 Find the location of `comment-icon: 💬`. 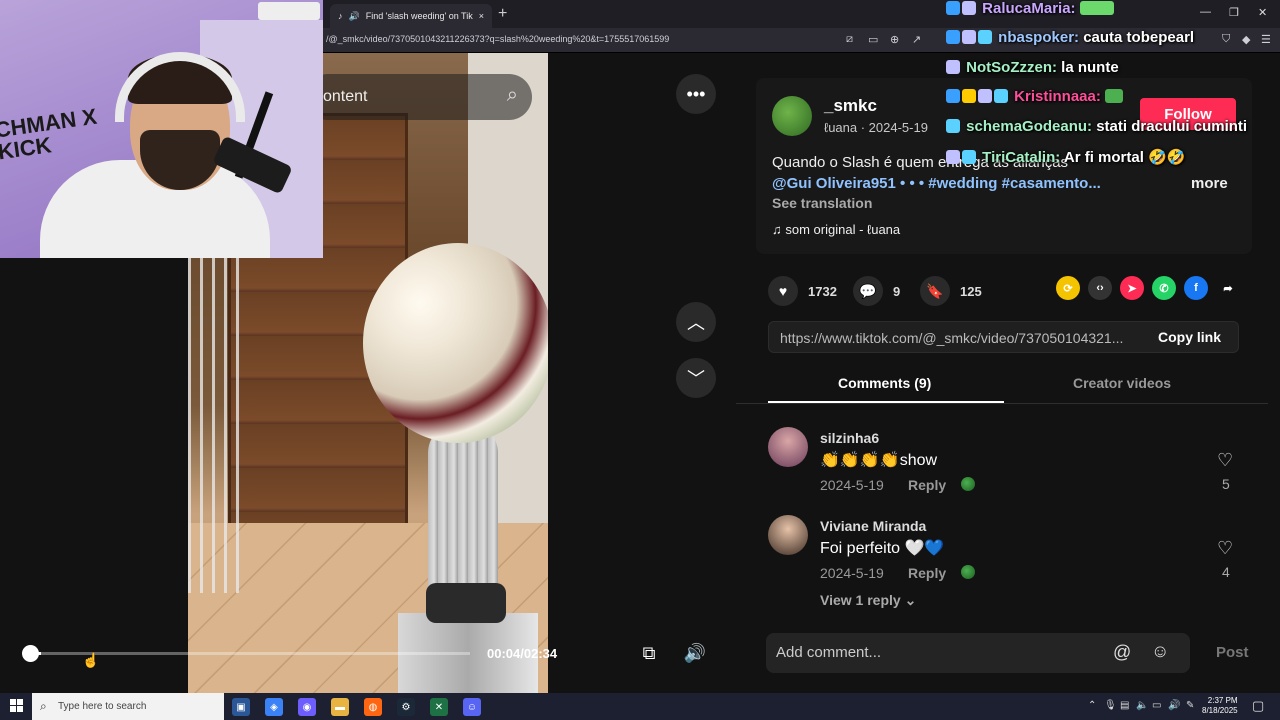

comment-icon: 💬 is located at coordinates (868, 291).